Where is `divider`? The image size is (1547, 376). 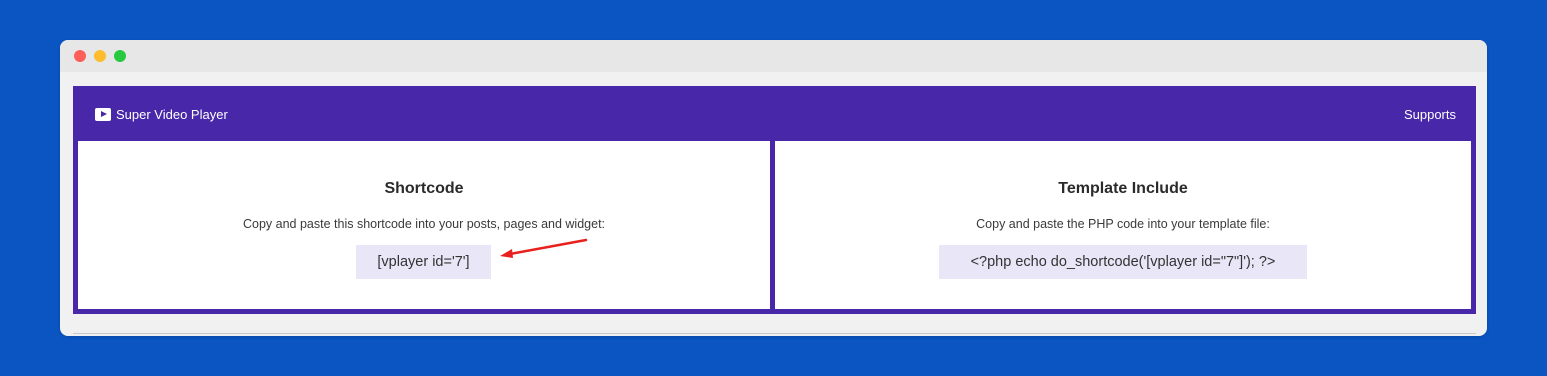 divider is located at coordinates (774, 333).